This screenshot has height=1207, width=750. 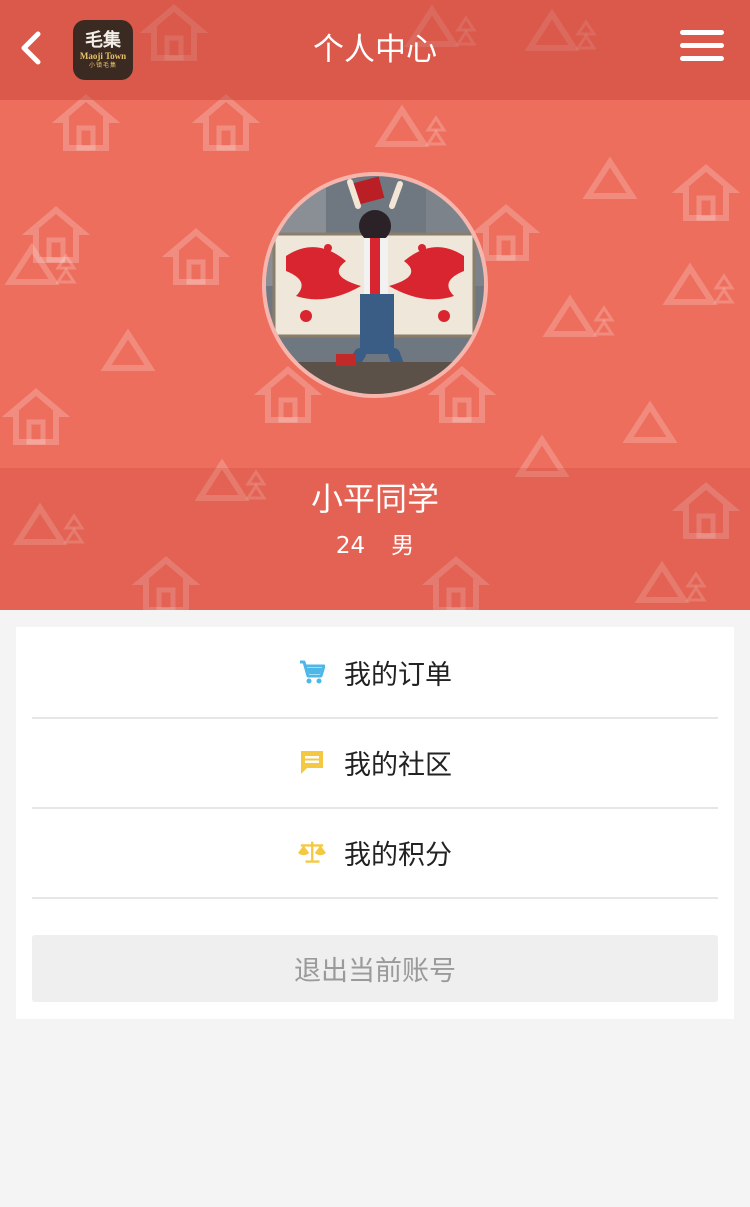 What do you see at coordinates (312, 762) in the screenshot?
I see `message-icon` at bounding box center [312, 762].